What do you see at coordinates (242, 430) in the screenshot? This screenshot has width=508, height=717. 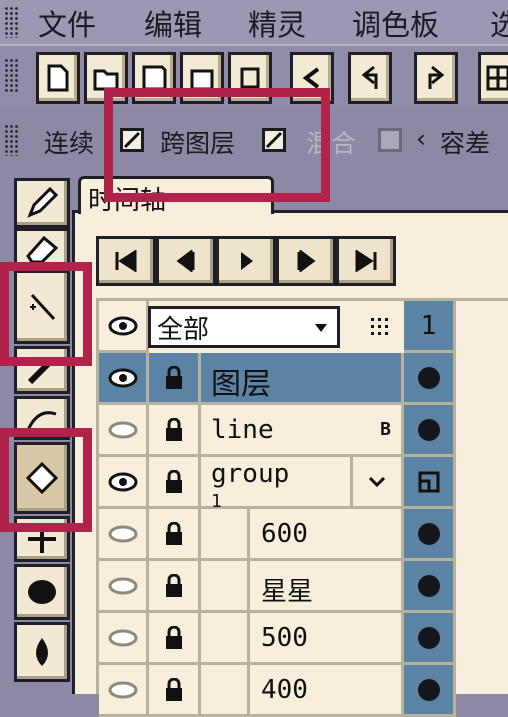 I see `layer-name: line` at bounding box center [242, 430].